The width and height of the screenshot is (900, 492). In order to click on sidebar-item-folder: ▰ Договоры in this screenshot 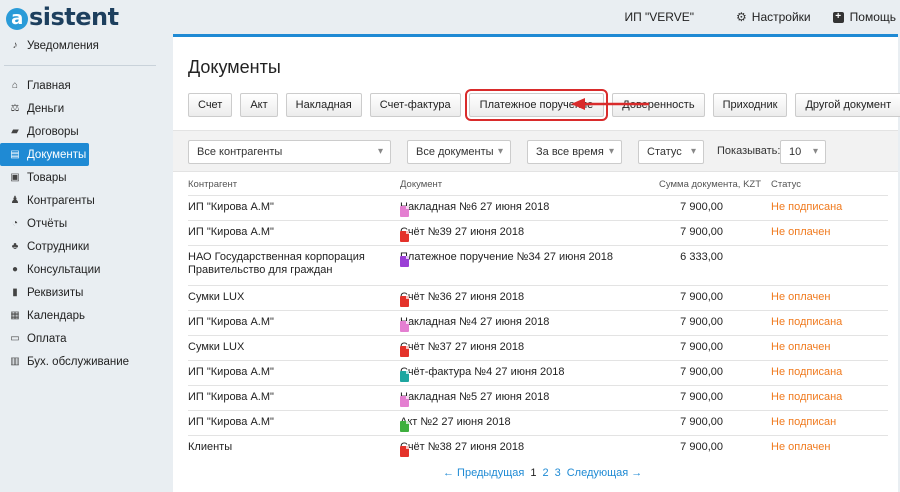, I will do `click(80, 131)`.